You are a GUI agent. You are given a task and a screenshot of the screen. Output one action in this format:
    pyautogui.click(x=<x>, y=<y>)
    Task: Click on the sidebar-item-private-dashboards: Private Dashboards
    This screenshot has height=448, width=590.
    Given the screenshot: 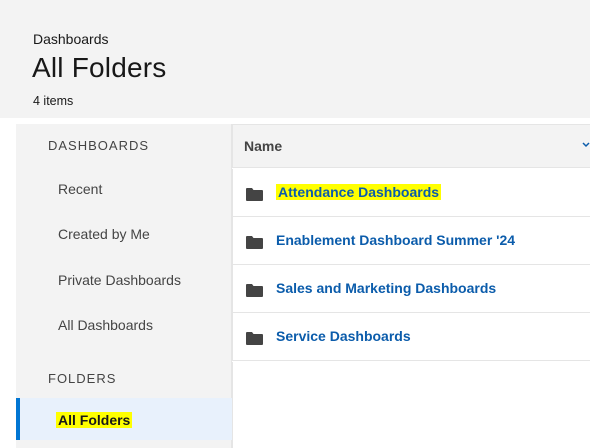 What is the action you would take?
    pyautogui.click(x=119, y=280)
    